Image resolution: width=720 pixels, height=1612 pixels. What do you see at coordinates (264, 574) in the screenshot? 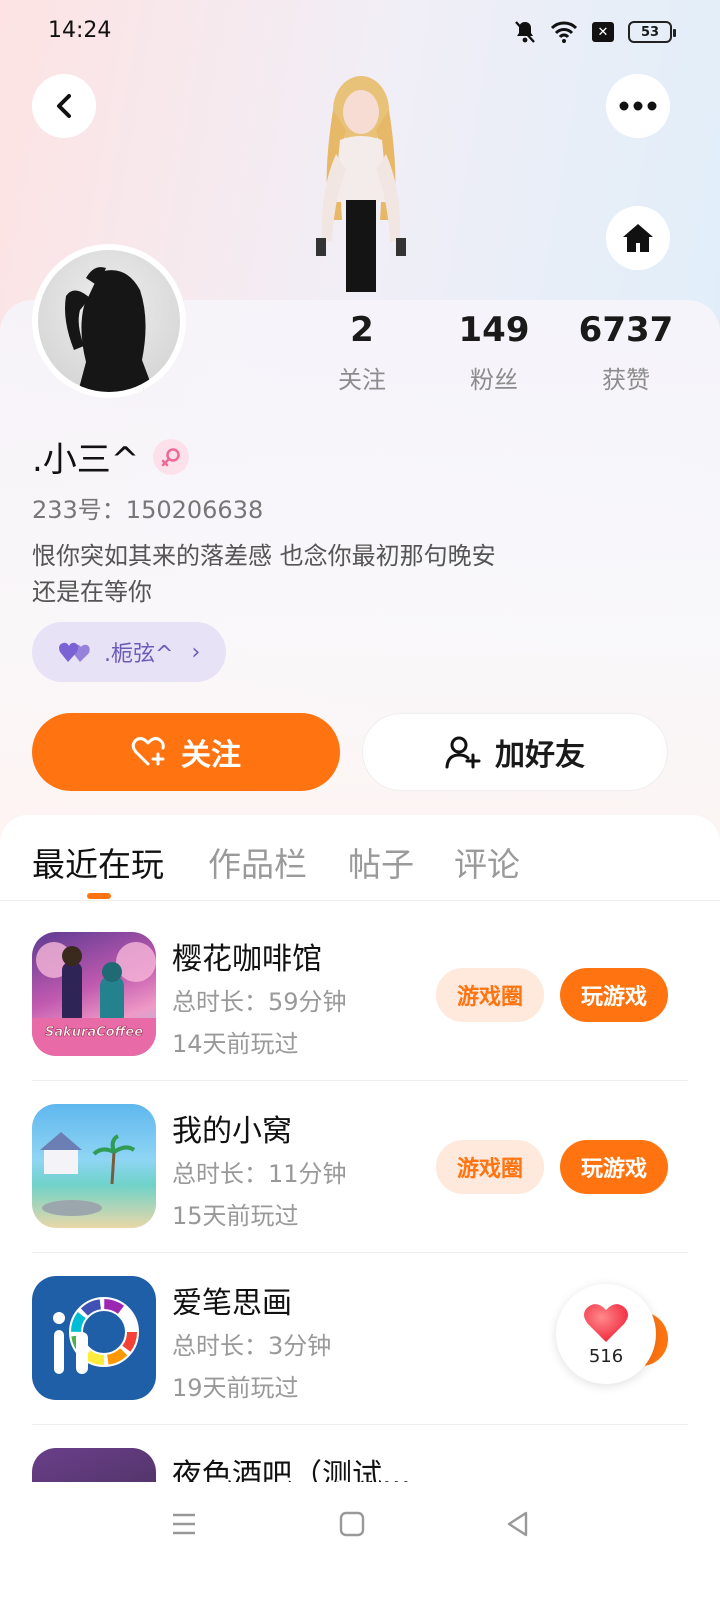
I see `bio: 恨你突如其来的落差感 也念你最初那句晚安 还是在等你` at bounding box center [264, 574].